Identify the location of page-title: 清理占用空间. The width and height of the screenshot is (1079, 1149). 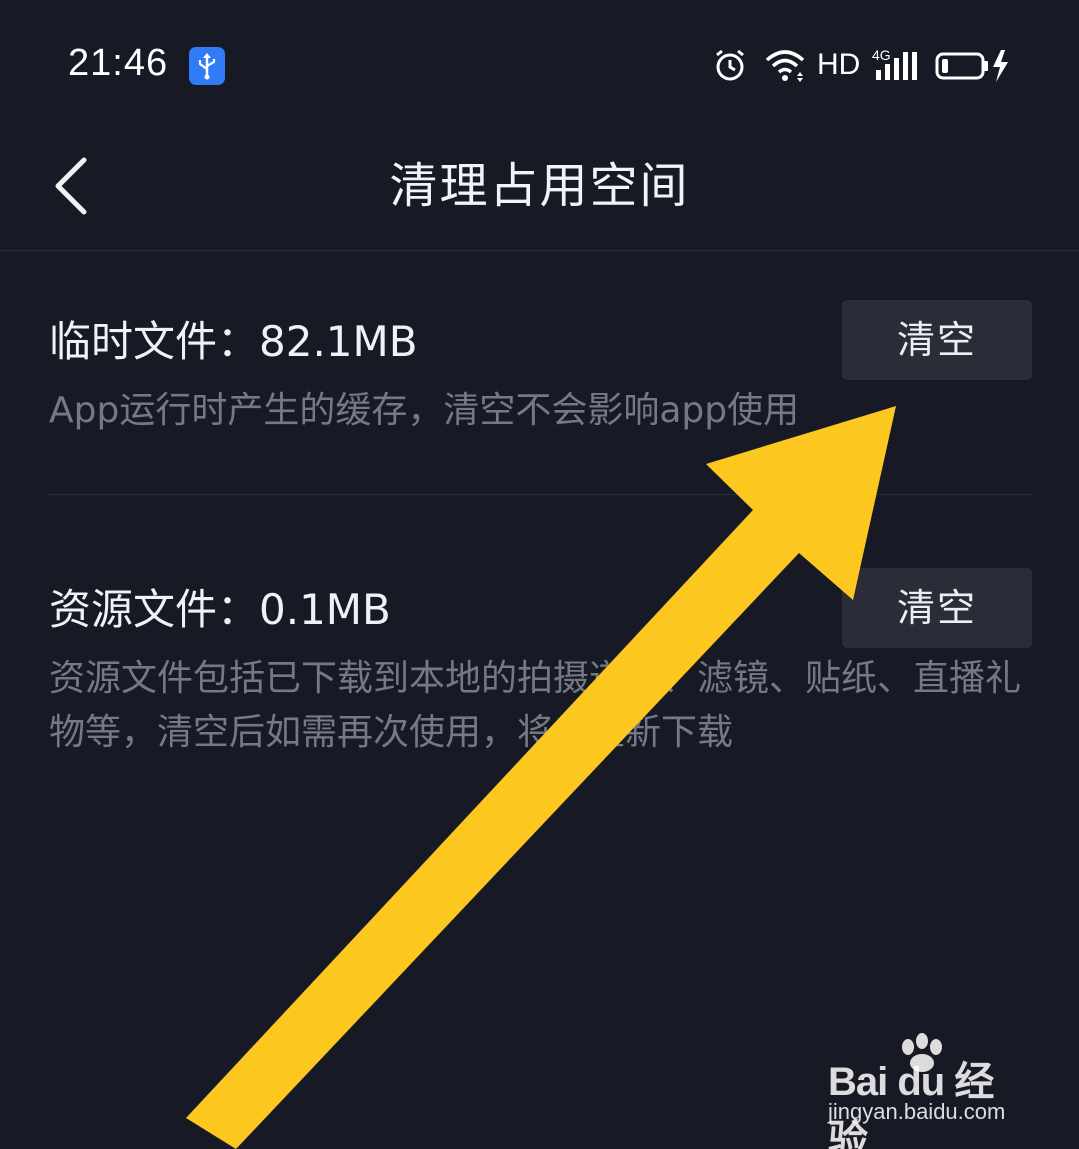
(539, 186).